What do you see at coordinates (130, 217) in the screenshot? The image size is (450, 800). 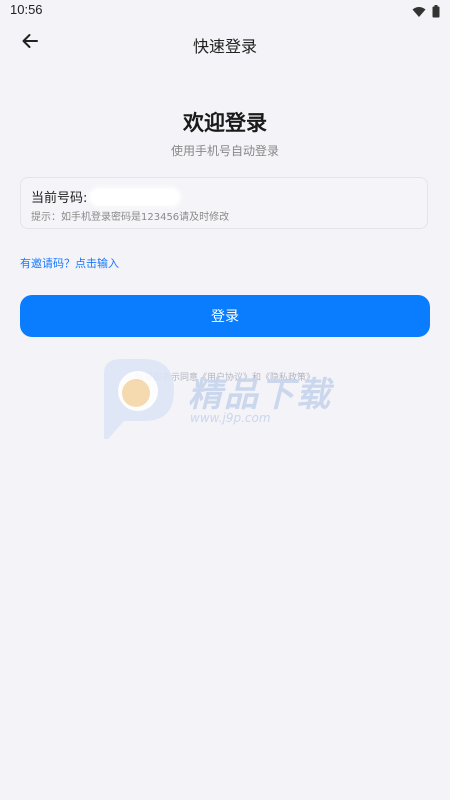 I see `phone-hint: 提示：如手机登录密码是123456请及时修改` at bounding box center [130, 217].